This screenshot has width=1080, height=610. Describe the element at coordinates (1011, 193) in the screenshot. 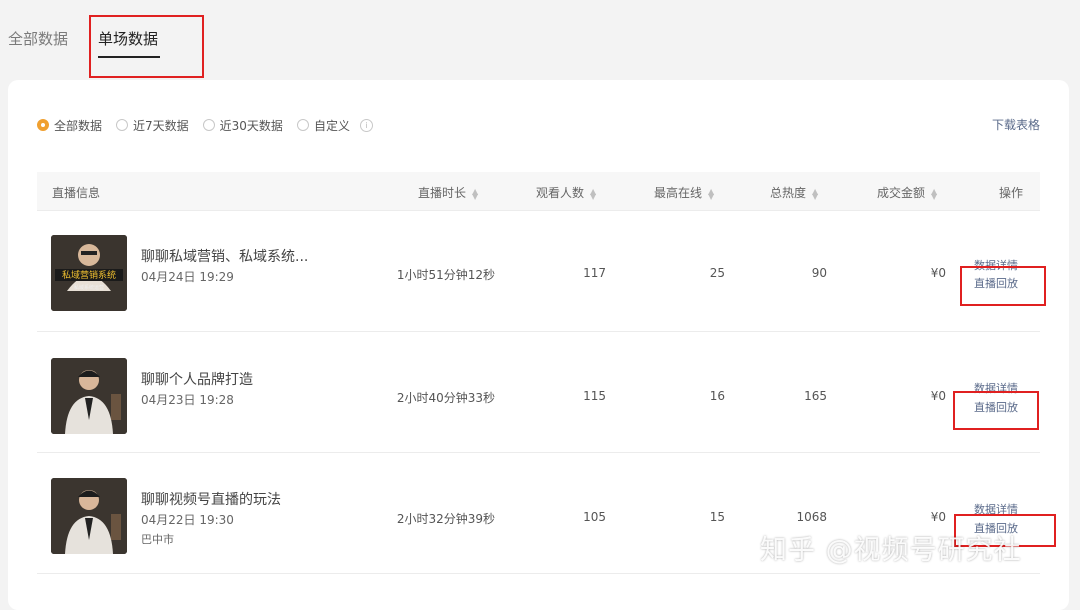

I see `column-header-actions: 操作` at that location.